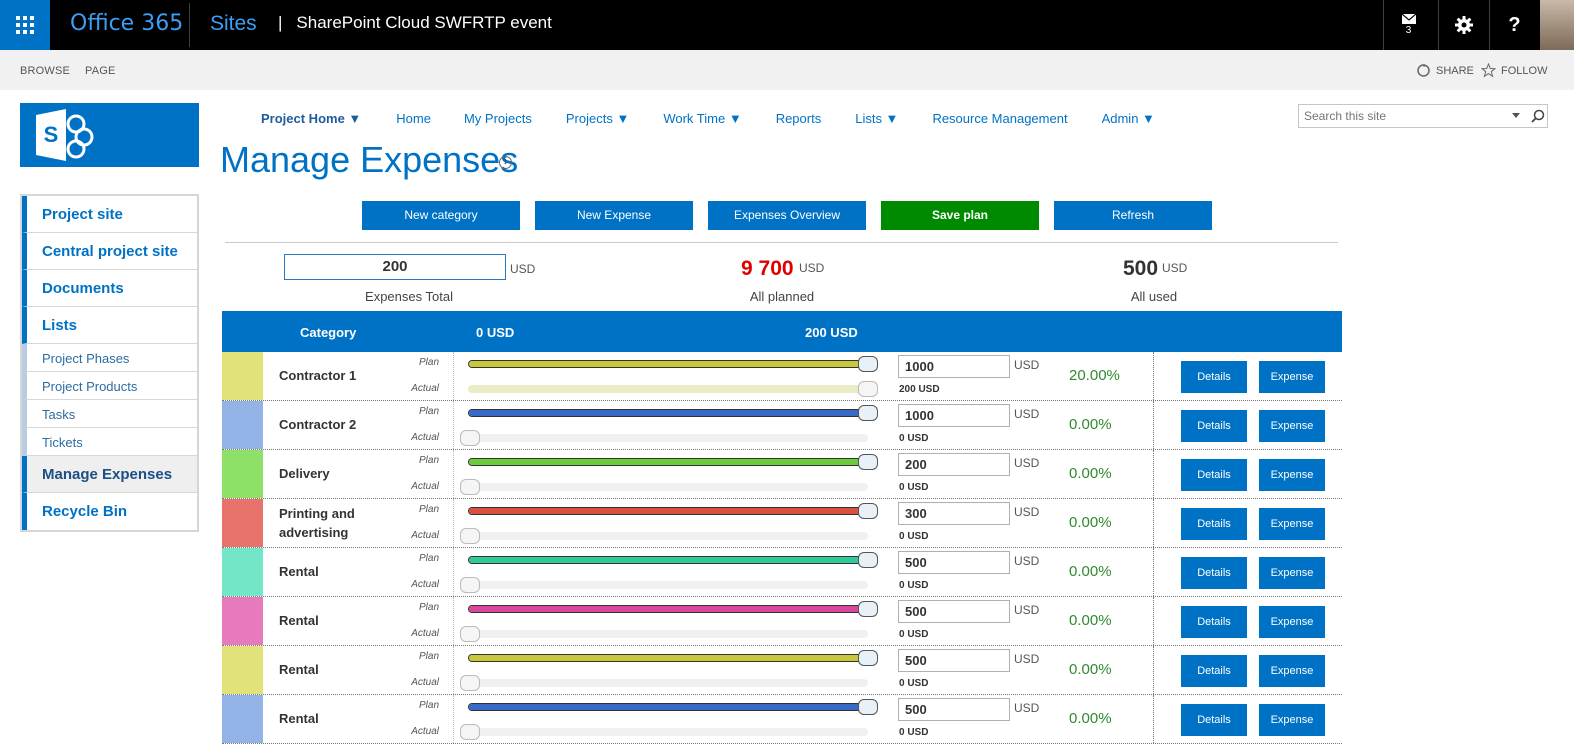  What do you see at coordinates (413, 118) in the screenshot?
I see `nav-home: Home` at bounding box center [413, 118].